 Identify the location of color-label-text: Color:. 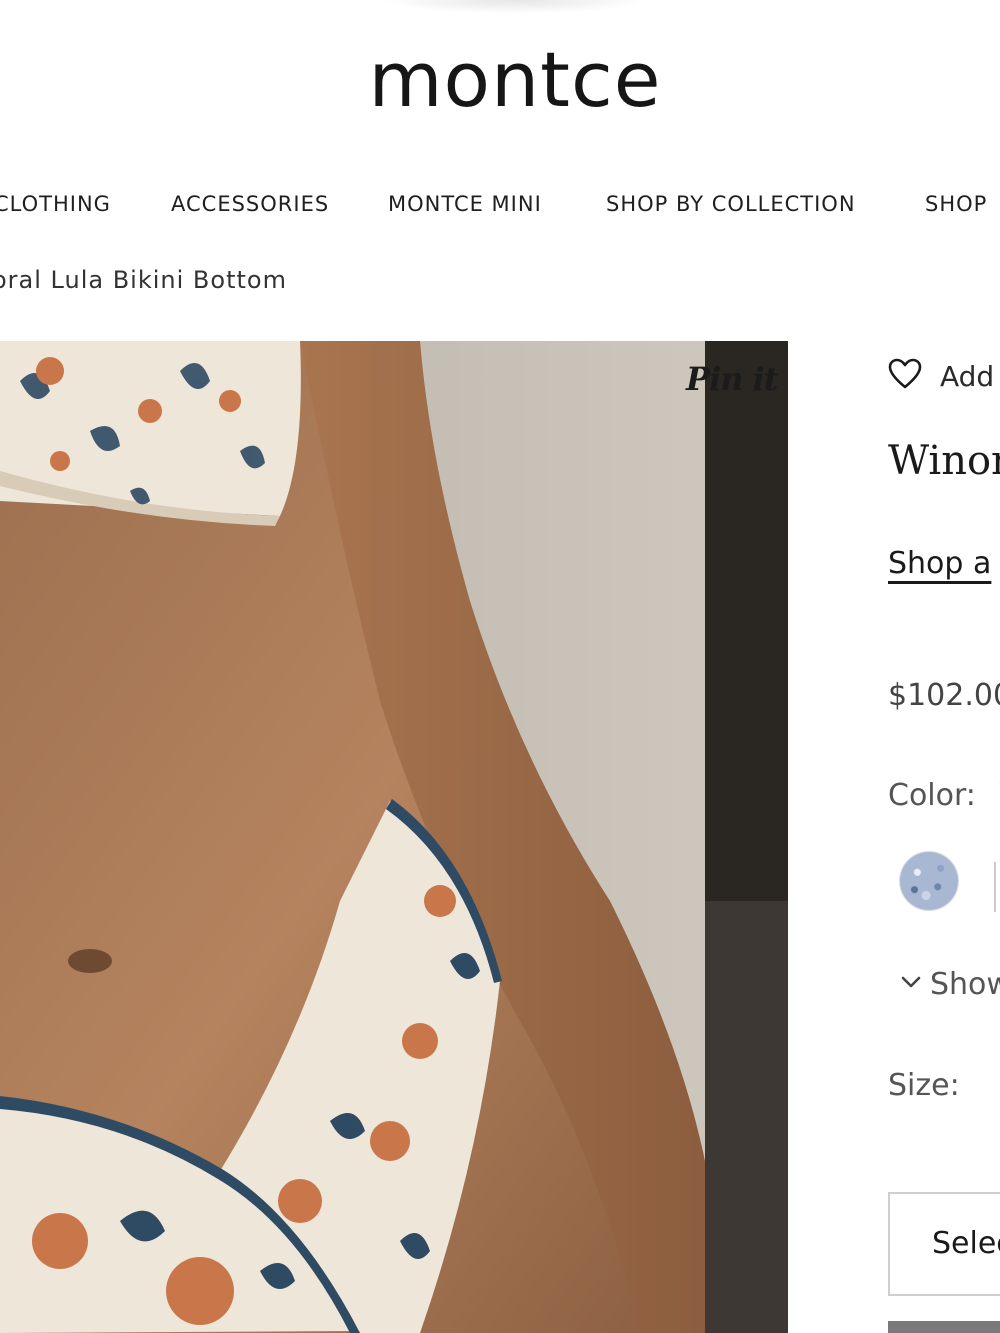
(932, 795).